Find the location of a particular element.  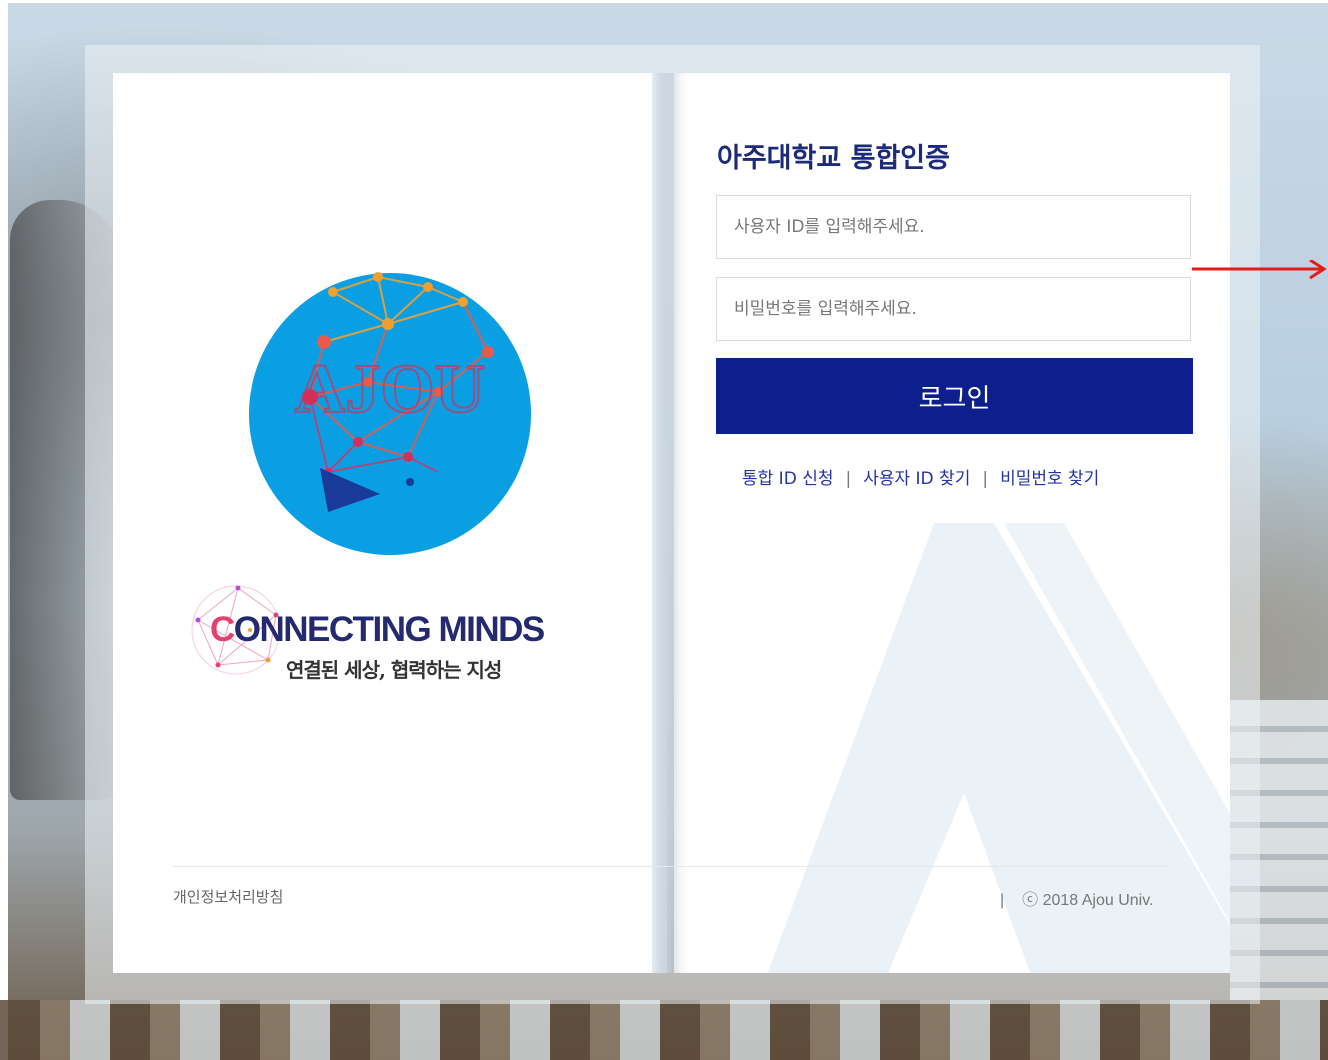

register-id-link: 통합 ID 신청 is located at coordinates (787, 479).